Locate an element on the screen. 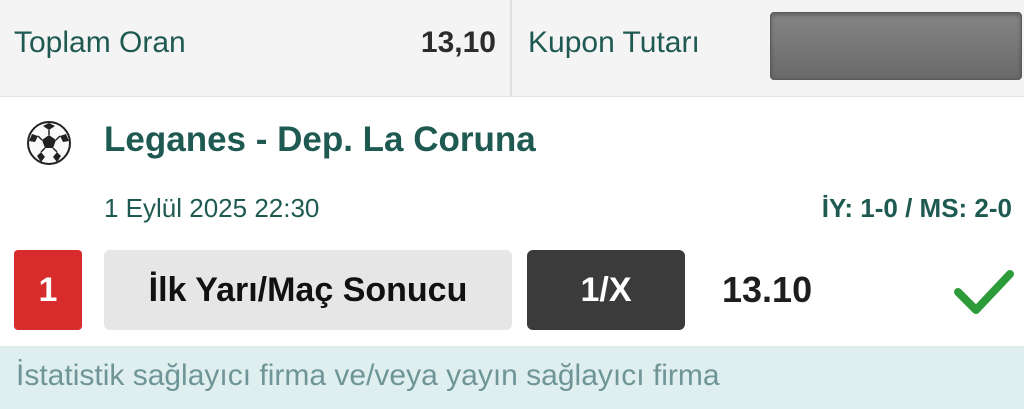 The image size is (1024, 409). total-odds-section: Toplam Oran 13,10 is located at coordinates (256, 48).